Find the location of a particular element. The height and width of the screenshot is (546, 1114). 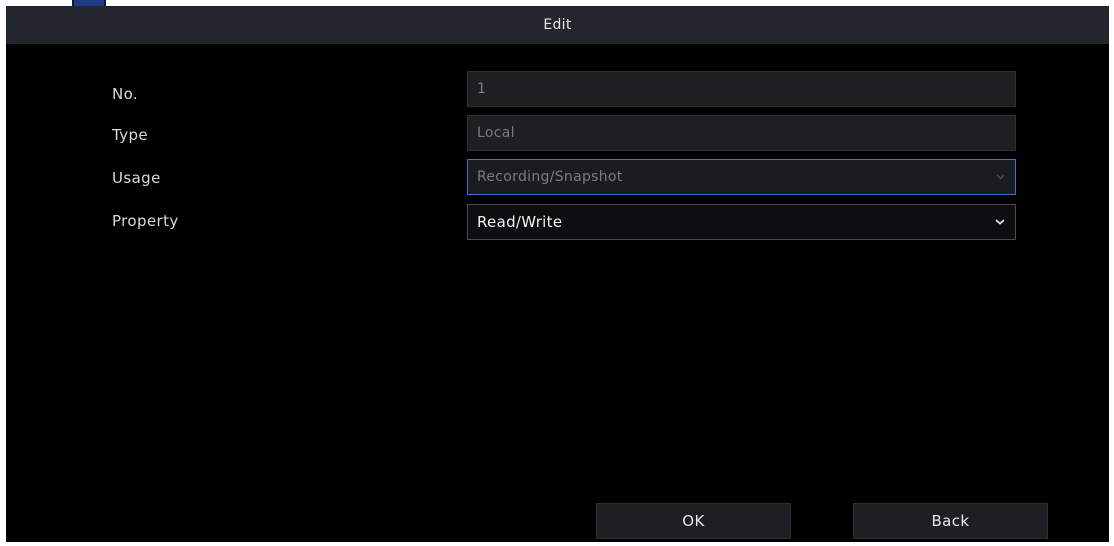

usage-select: Recording/Snapshot is located at coordinates (741, 177).